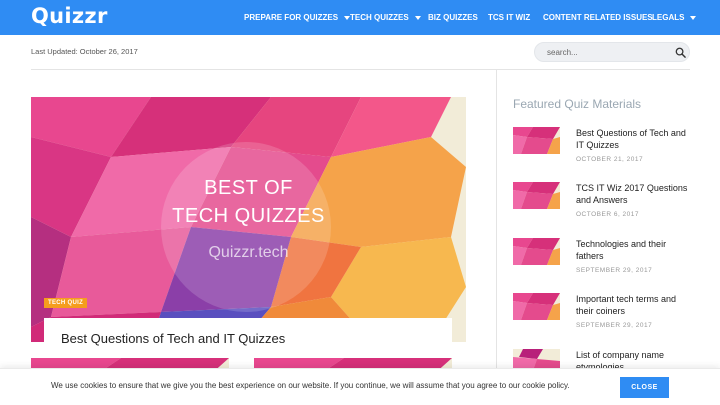  I want to click on sidebar-item-title: Important tech terms and their coiners, so click(636, 305).